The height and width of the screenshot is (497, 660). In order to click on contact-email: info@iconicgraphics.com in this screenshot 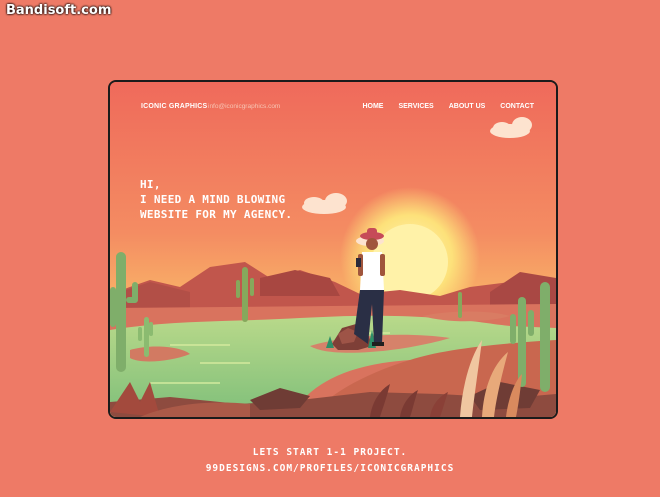, I will do `click(244, 106)`.